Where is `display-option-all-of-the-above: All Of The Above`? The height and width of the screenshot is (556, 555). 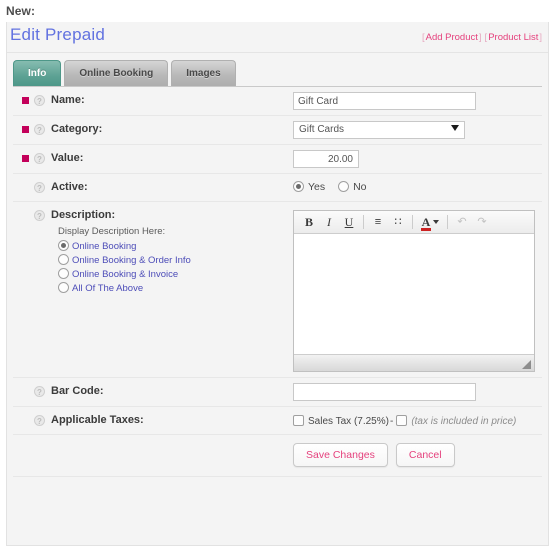
display-option-all-of-the-above: All Of The Above is located at coordinates (175, 289).